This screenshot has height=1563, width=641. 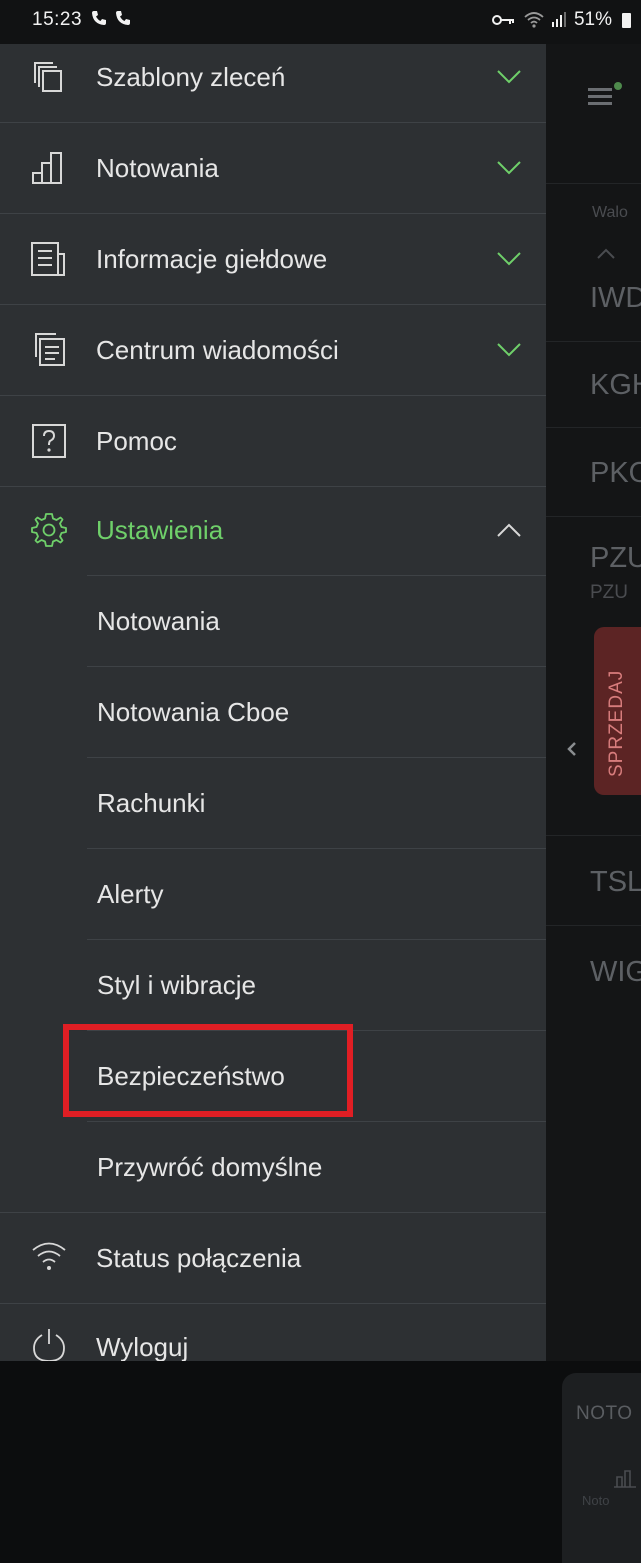 I want to click on settings-item-restore-defaults: Przywróć domyślne, so click(x=273, y=1167).